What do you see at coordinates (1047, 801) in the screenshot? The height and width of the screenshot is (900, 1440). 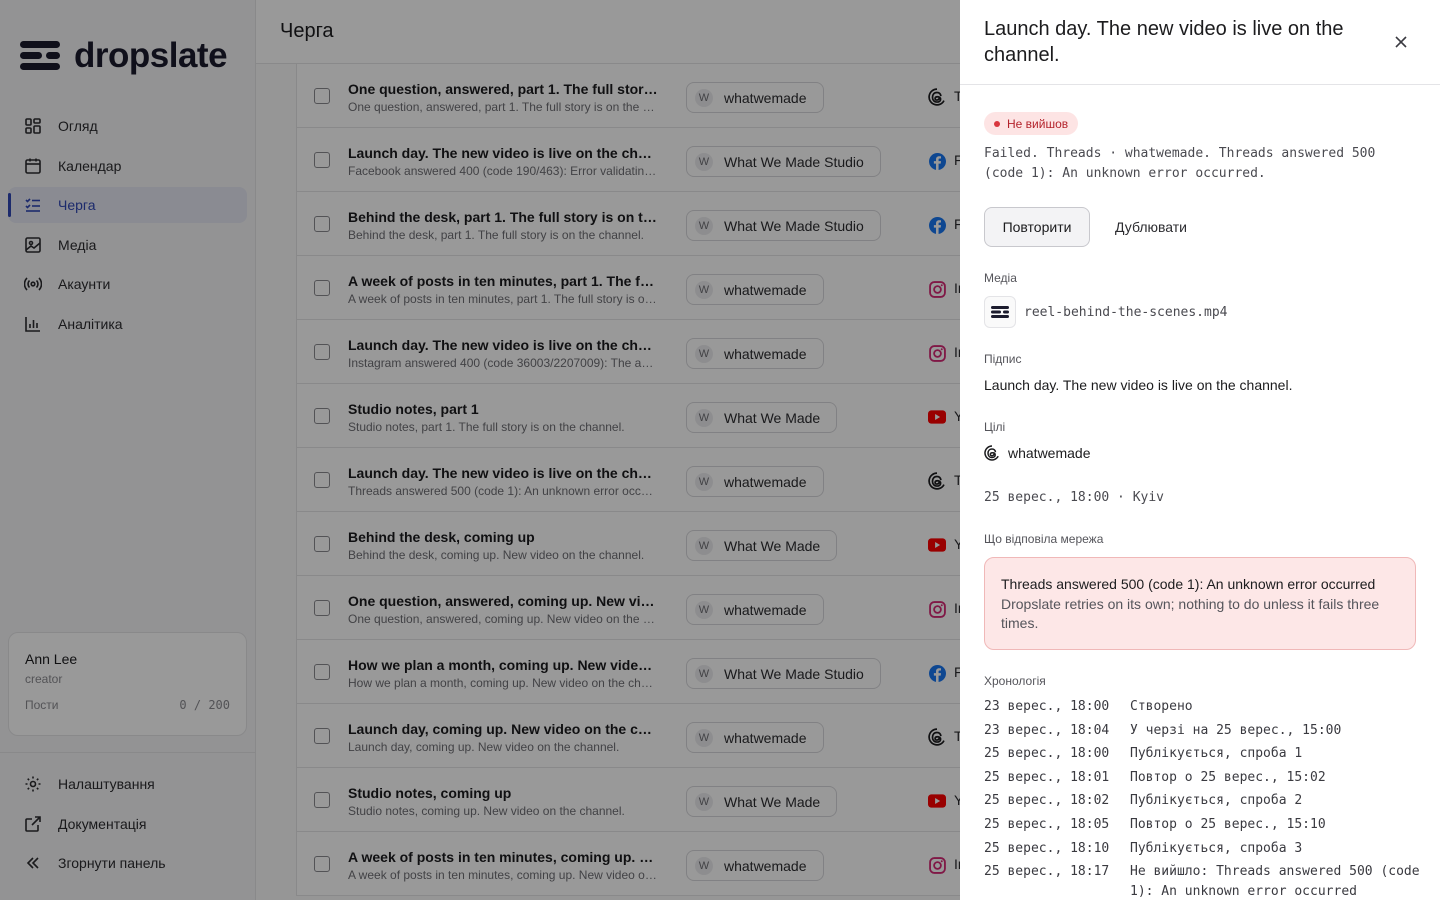 I see `timeline-time: 25 верес., 18:02` at bounding box center [1047, 801].